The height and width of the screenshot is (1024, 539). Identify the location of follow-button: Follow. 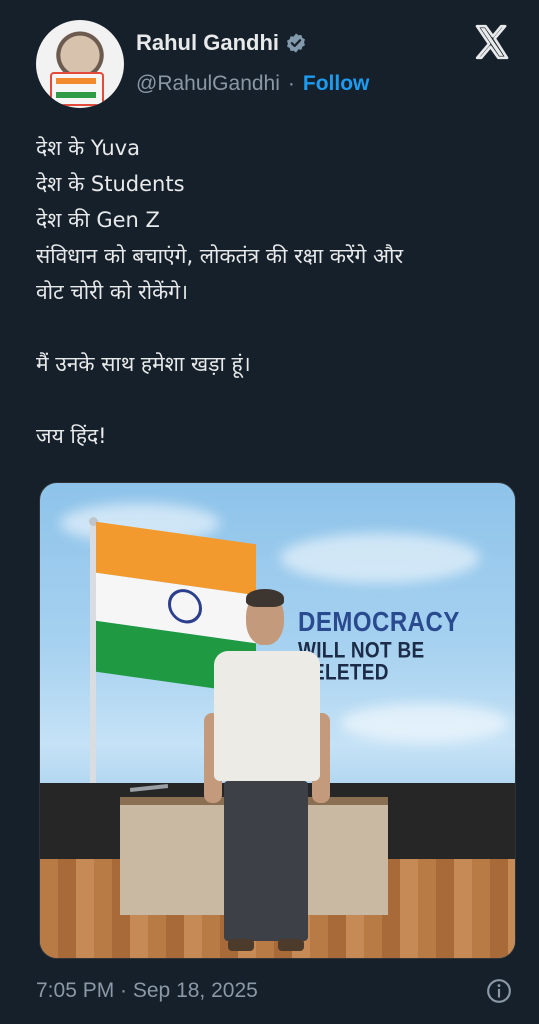
(336, 84).